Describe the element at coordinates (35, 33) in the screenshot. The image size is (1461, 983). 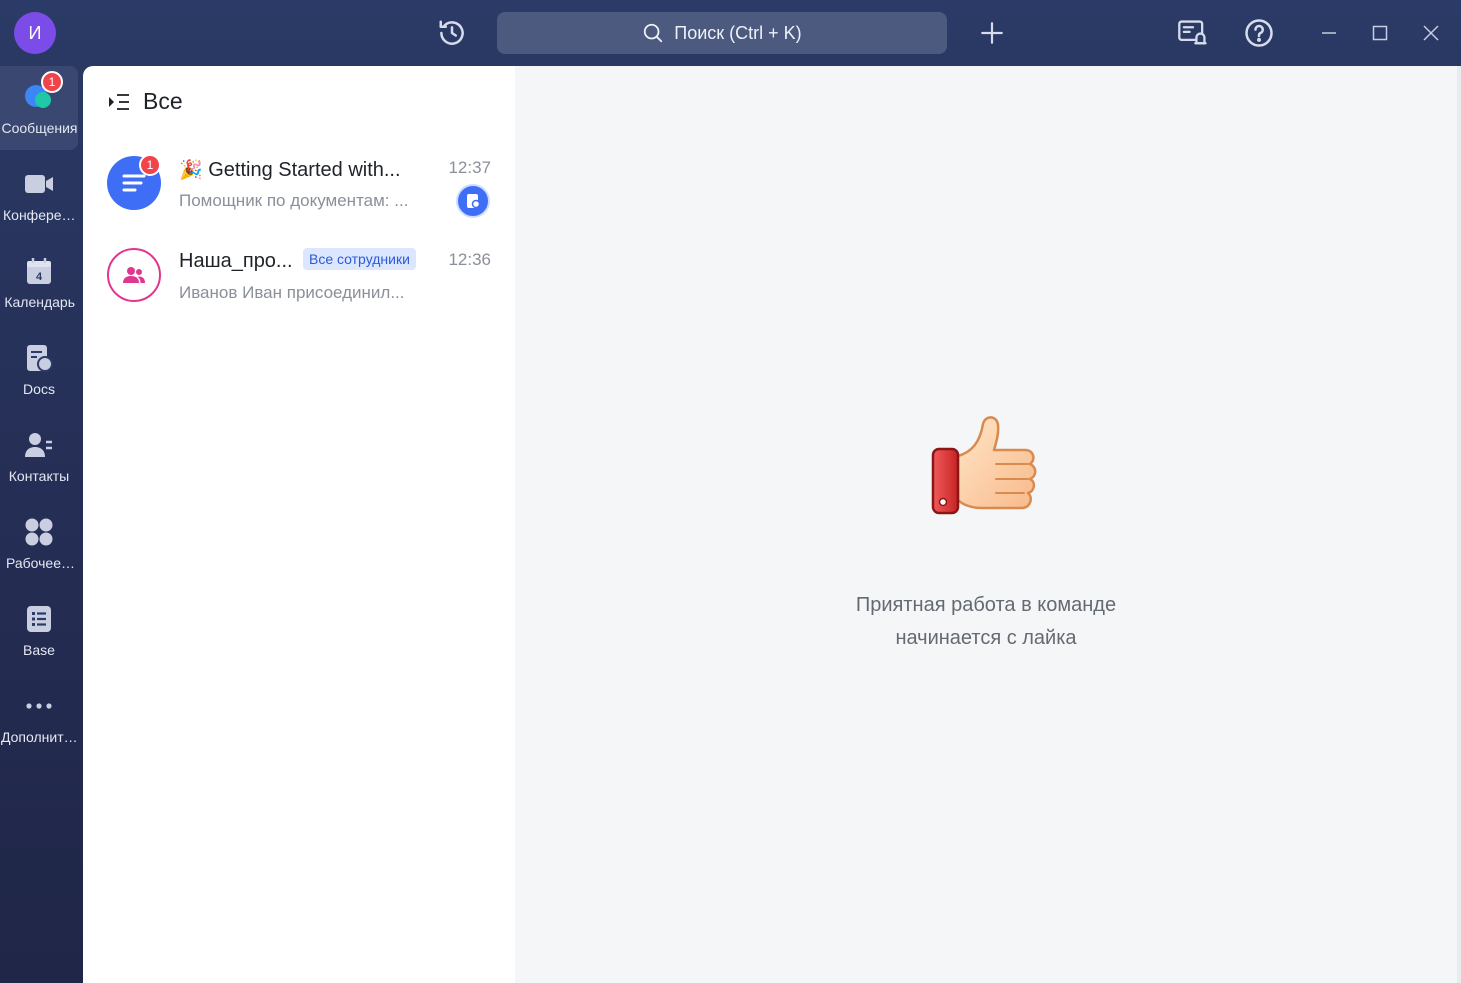
I see `user-avatar: И` at that location.